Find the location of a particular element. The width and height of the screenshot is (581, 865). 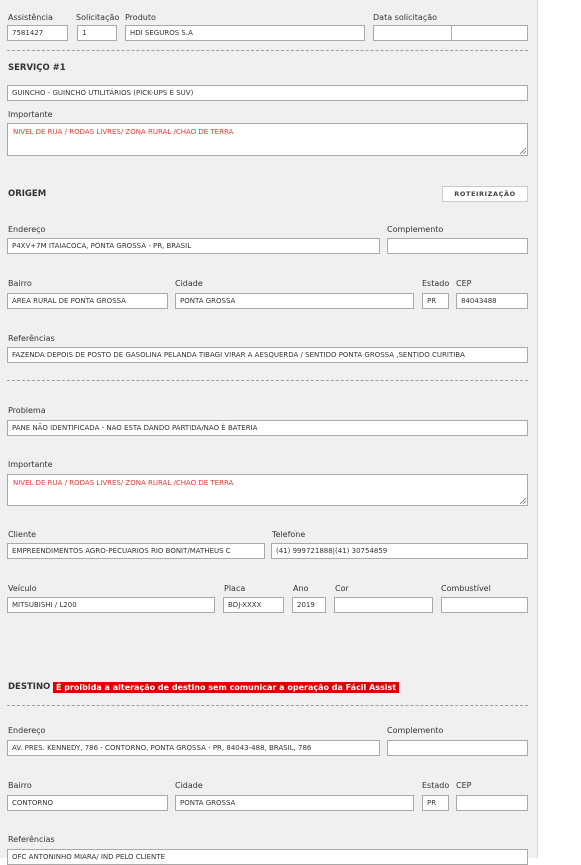

destino-cidade-label: Cidade is located at coordinates (189, 785).